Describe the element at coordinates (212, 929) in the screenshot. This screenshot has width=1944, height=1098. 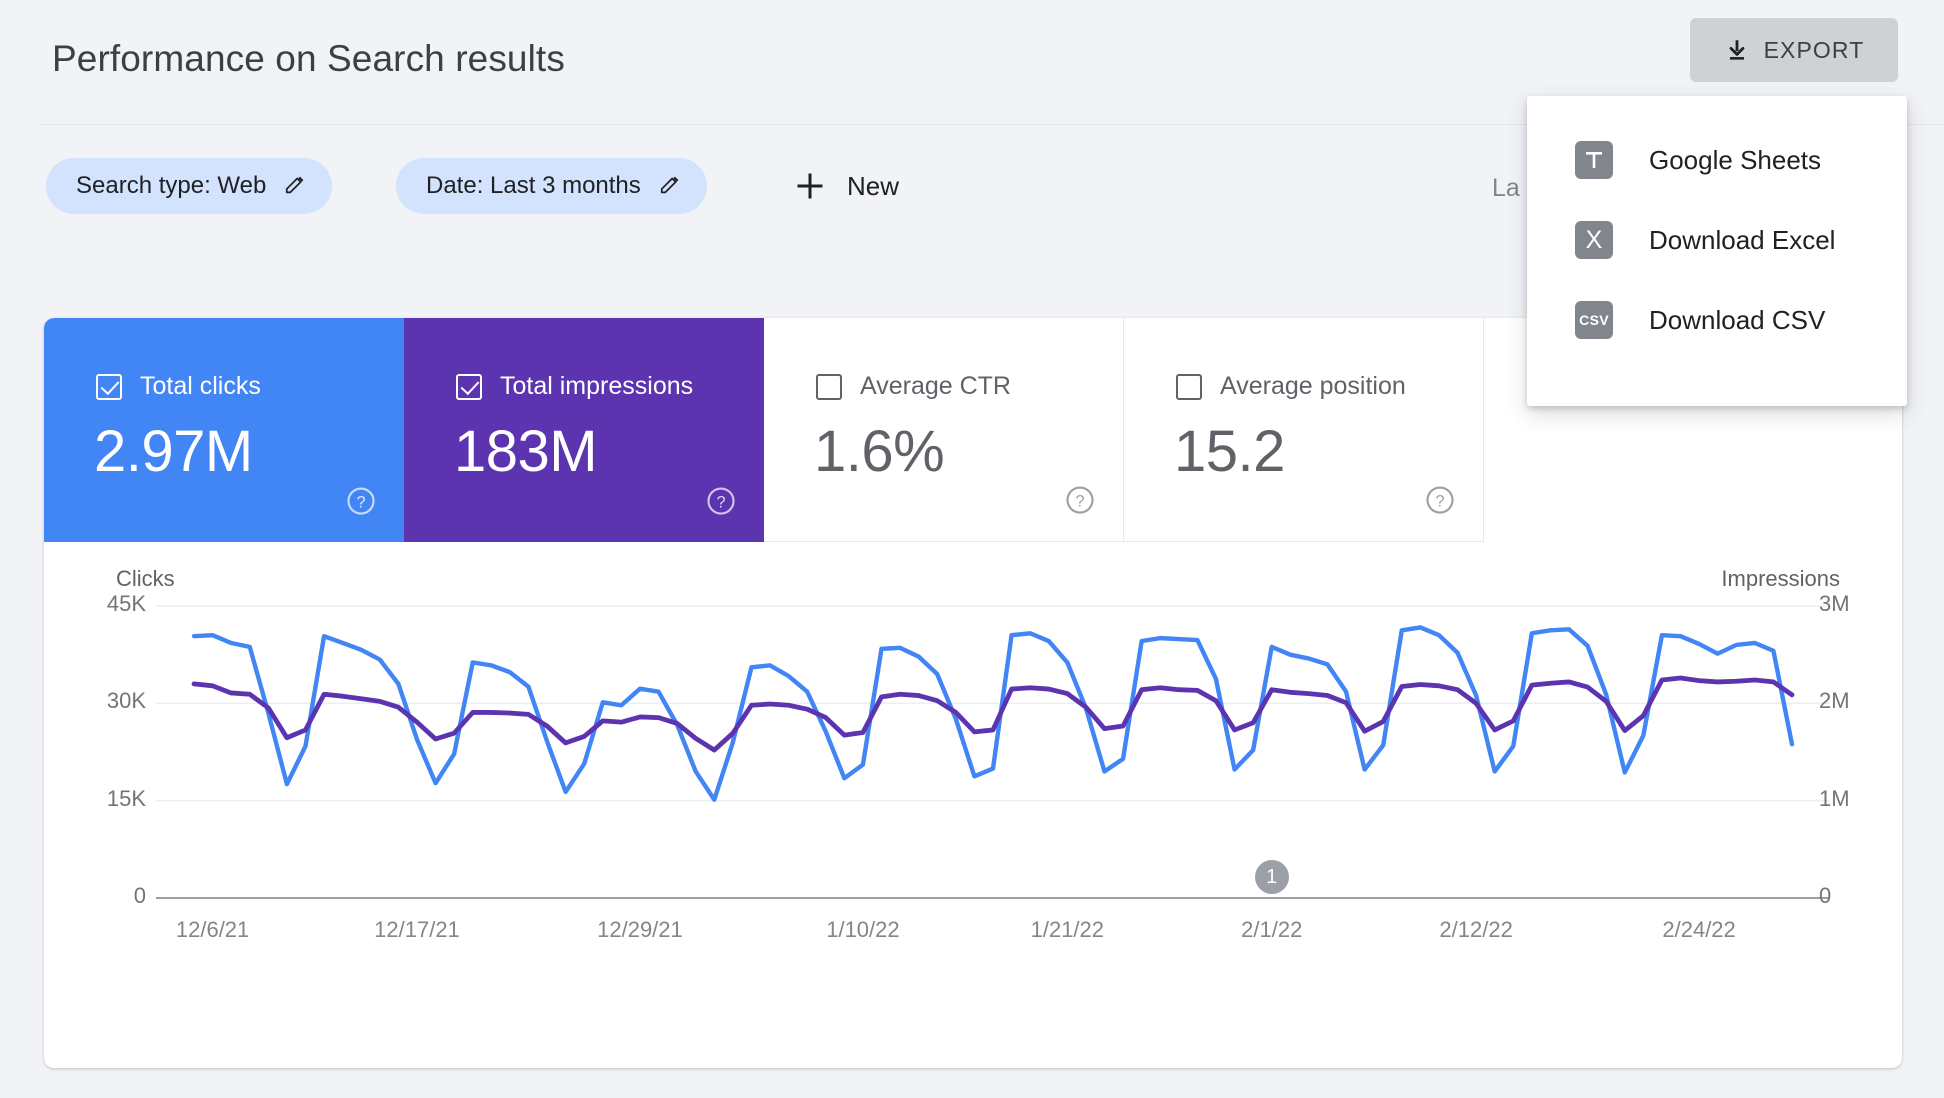
I see `x-axis-tick: 12/6/21` at that location.